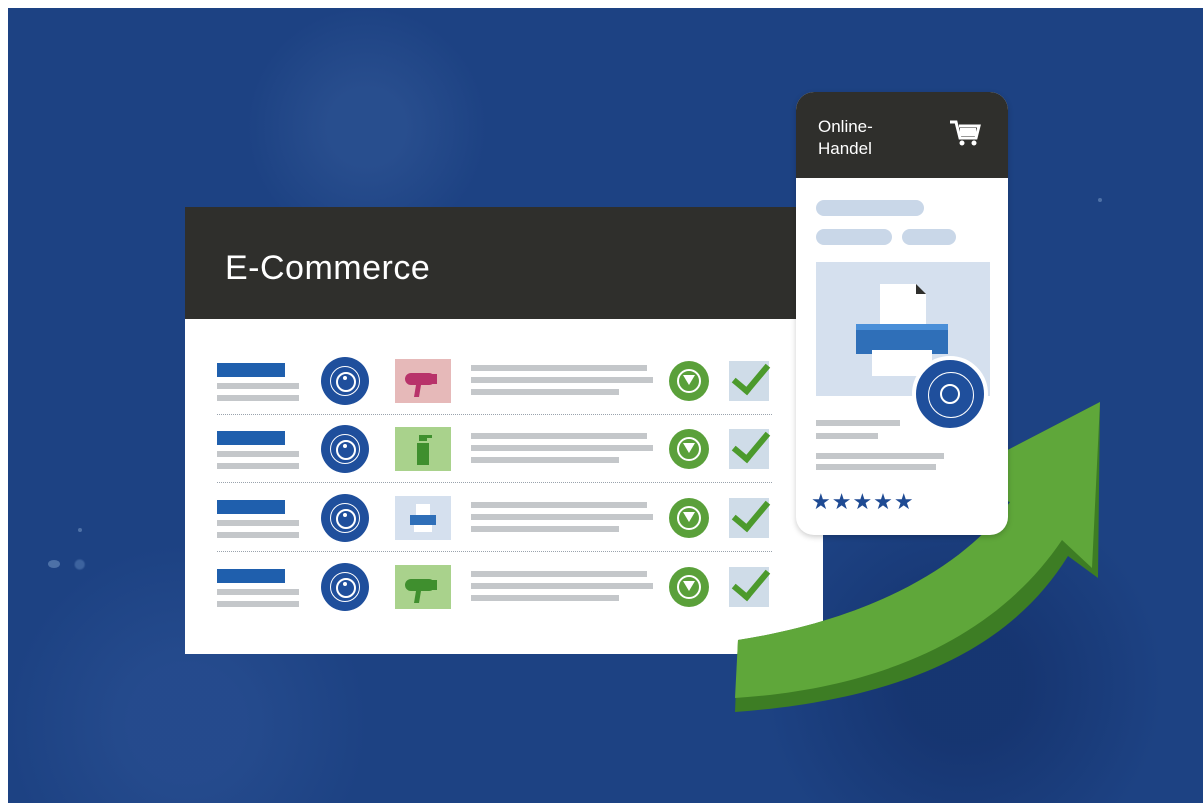 The height and width of the screenshot is (803, 1203). What do you see at coordinates (917, 557) in the screenshot?
I see `growth-arrow-icon` at bounding box center [917, 557].